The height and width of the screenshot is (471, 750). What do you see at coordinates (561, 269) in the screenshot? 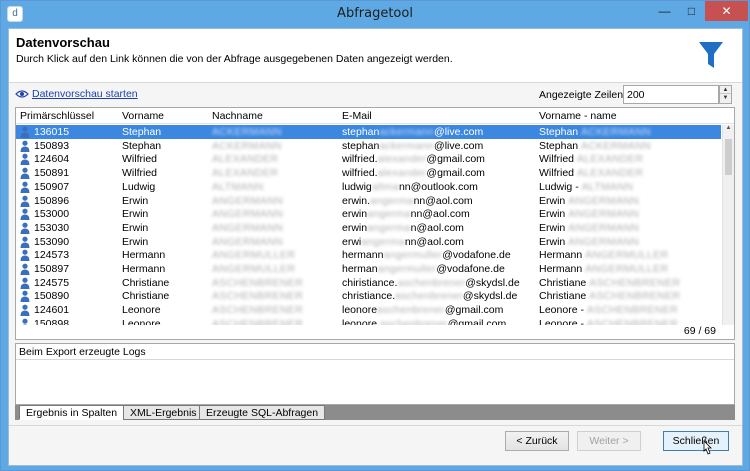
I see `full-name-first: Hermann` at bounding box center [561, 269].